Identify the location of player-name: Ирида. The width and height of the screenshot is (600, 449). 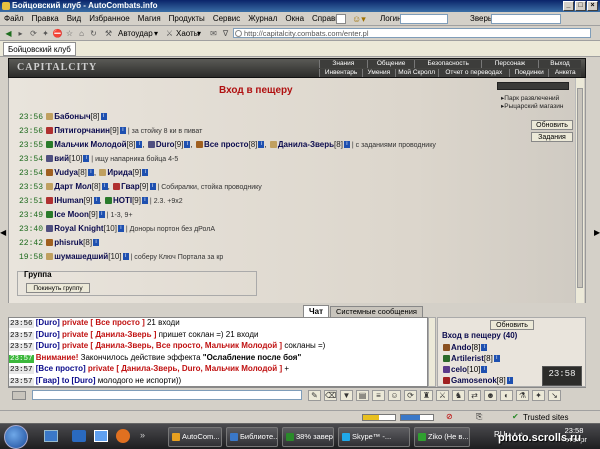
(119, 172).